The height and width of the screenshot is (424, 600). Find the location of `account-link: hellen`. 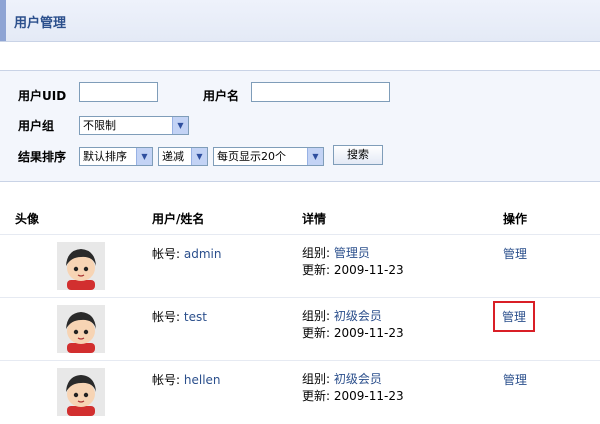

account-link: hellen is located at coordinates (202, 380).